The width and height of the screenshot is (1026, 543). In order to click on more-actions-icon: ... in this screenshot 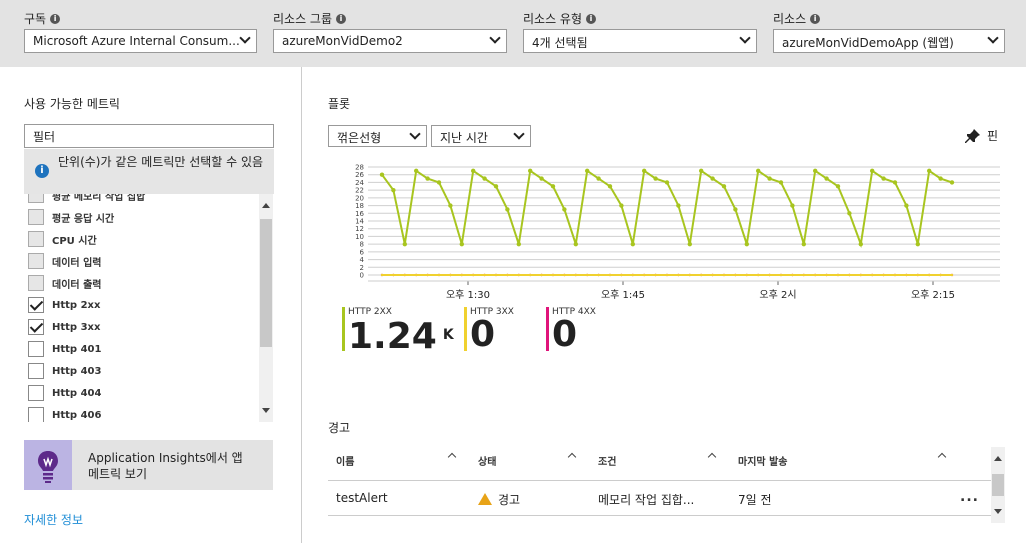, I will do `click(969, 497)`.